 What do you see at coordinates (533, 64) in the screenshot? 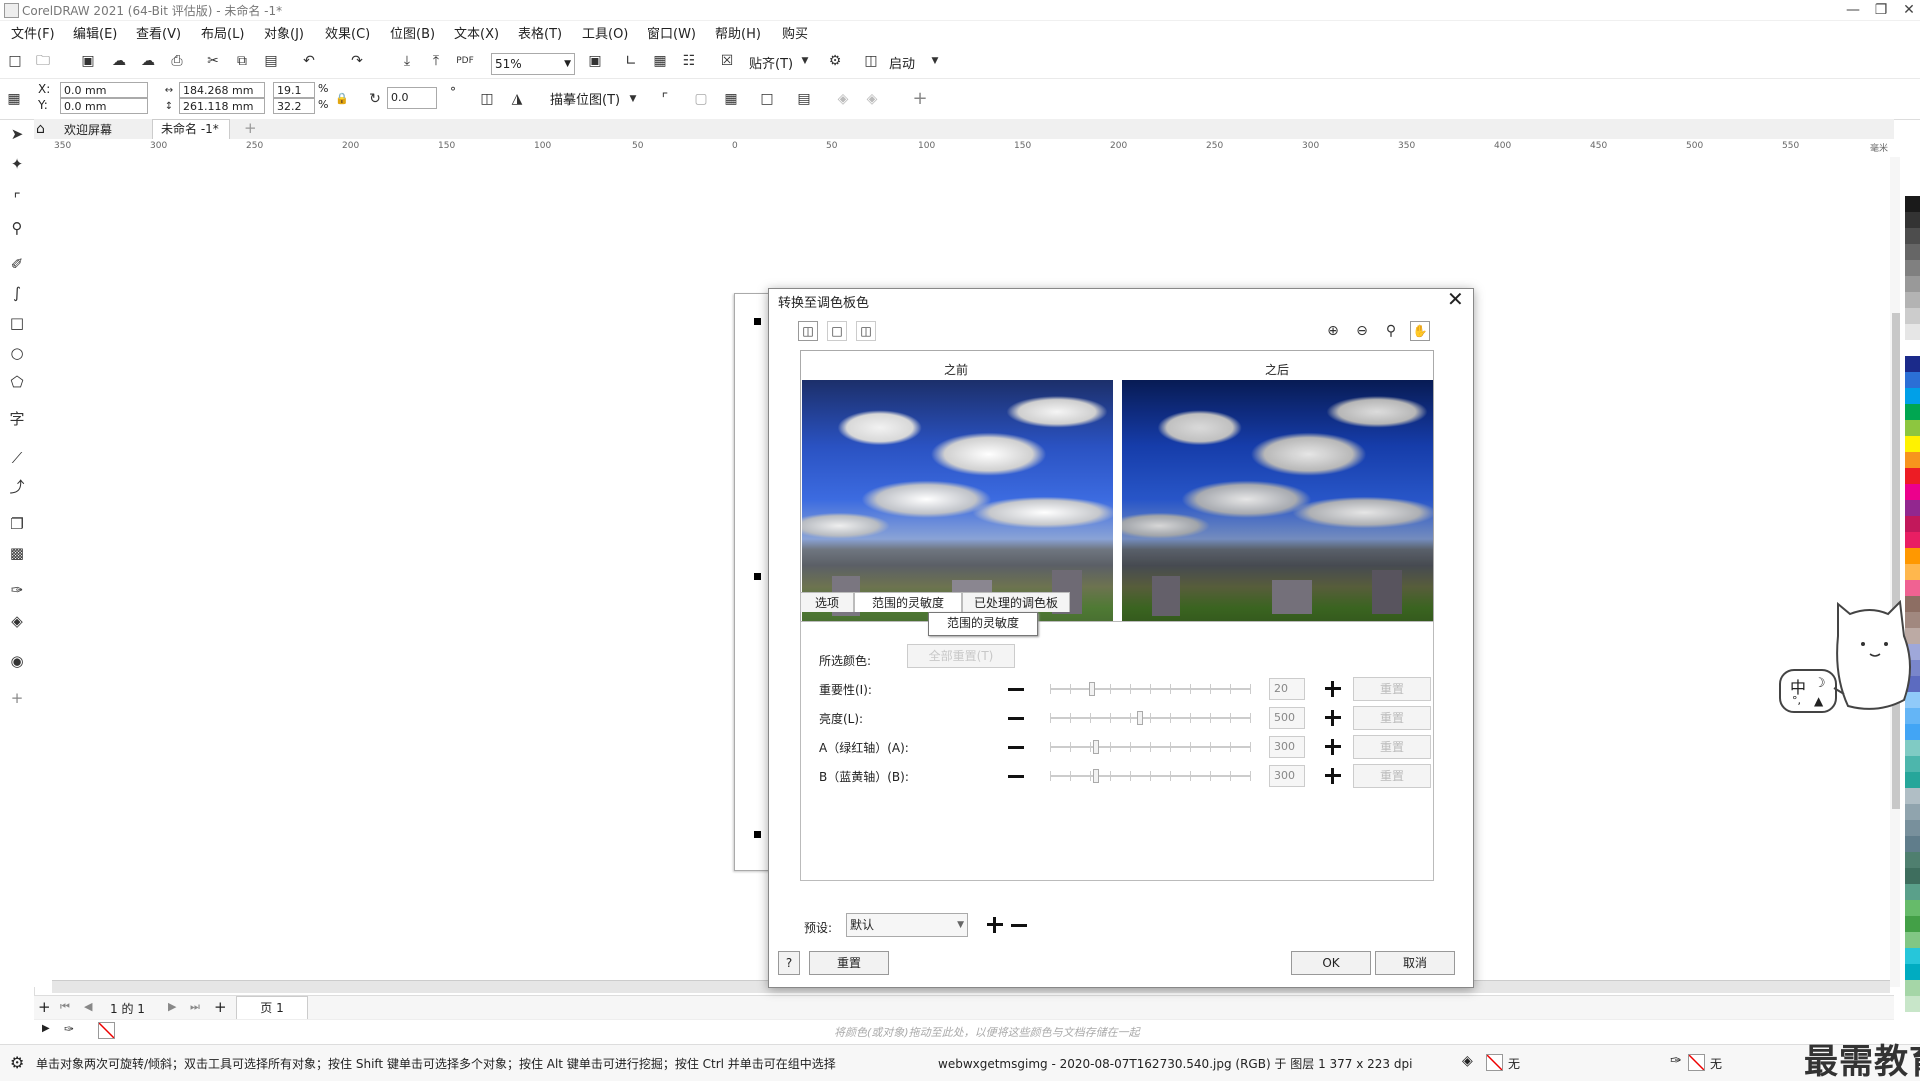
I see `zoom-level-select: 51% ▼` at bounding box center [533, 64].